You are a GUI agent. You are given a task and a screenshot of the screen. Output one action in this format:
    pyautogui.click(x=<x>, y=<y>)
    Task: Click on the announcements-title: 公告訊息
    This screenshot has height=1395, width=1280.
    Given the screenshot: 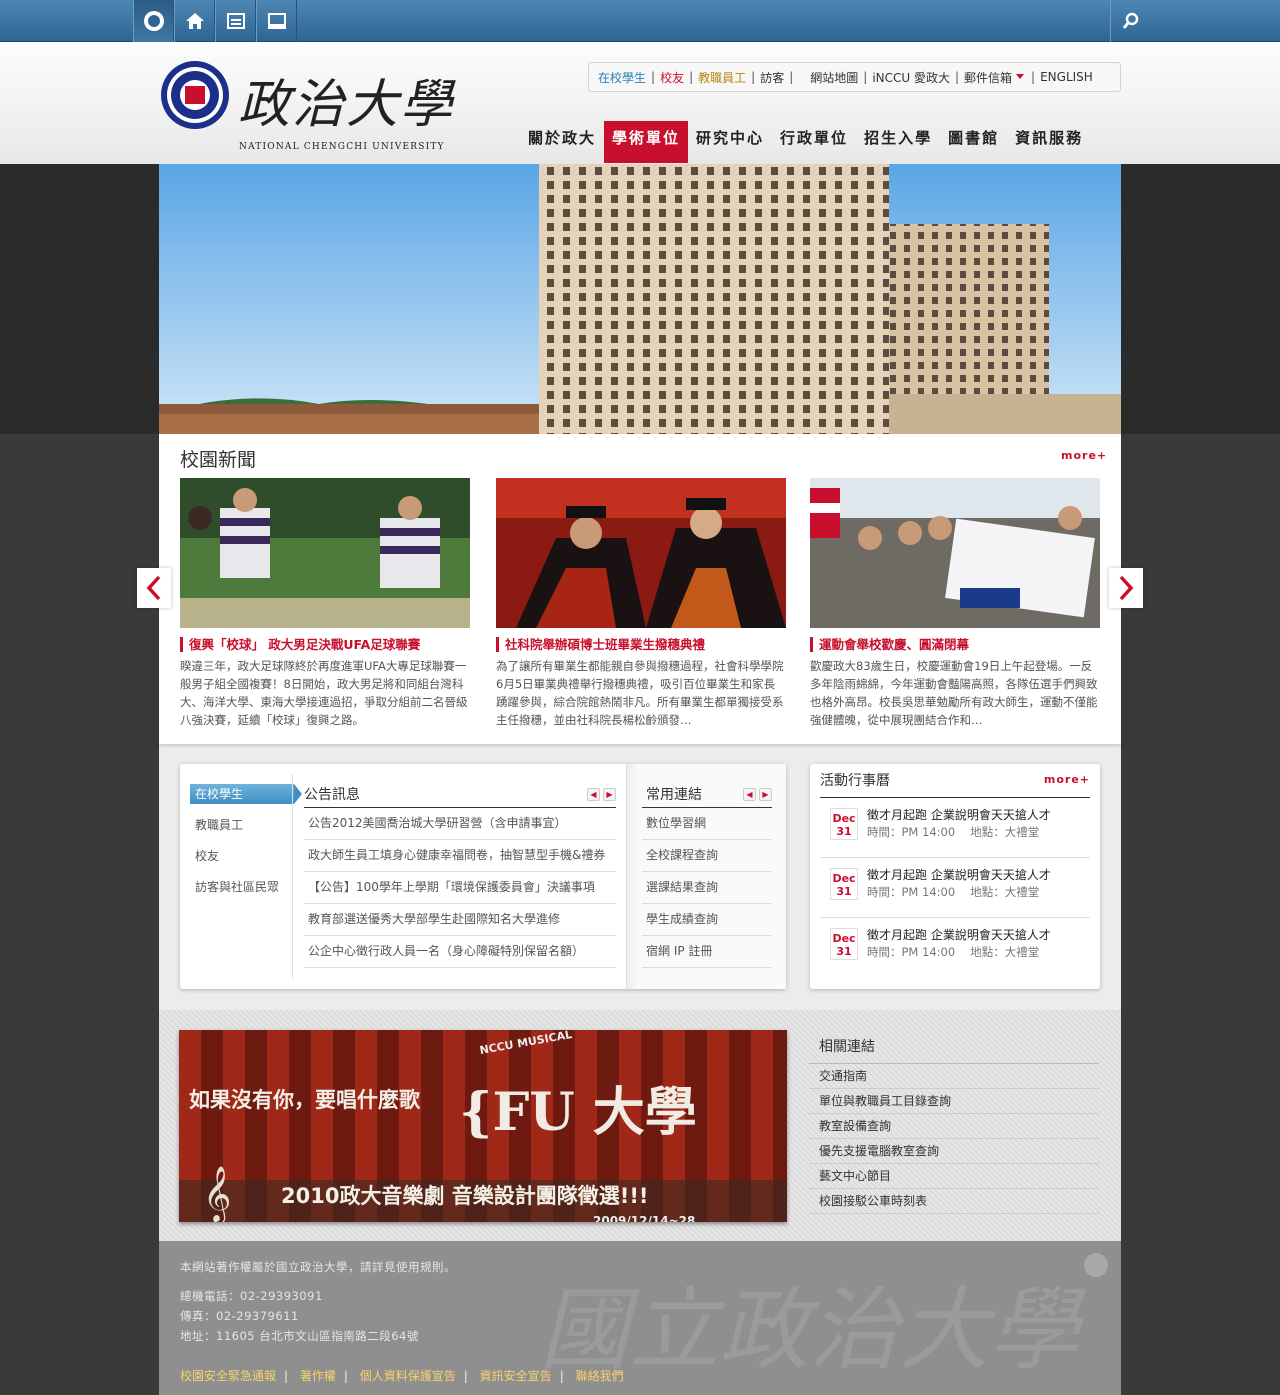 What is the action you would take?
    pyautogui.click(x=332, y=795)
    